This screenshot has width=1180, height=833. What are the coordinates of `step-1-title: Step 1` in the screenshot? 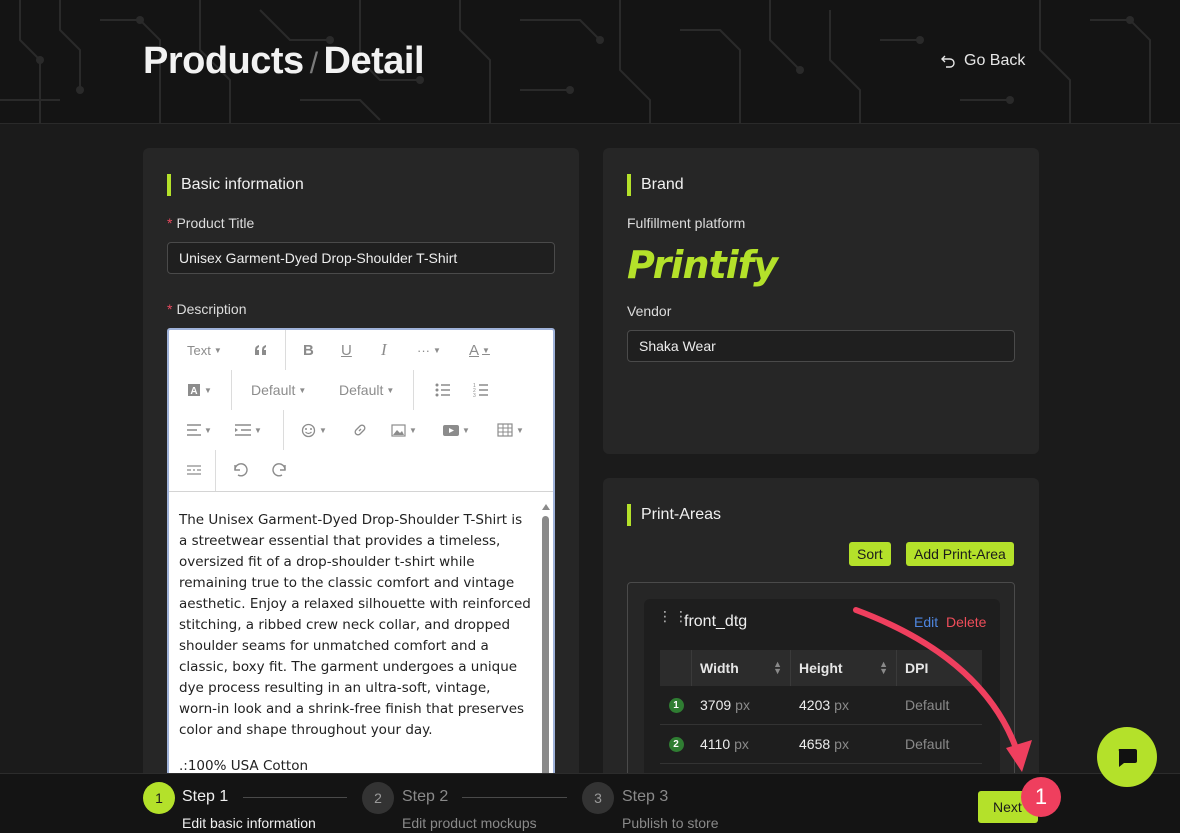 It's located at (205, 796).